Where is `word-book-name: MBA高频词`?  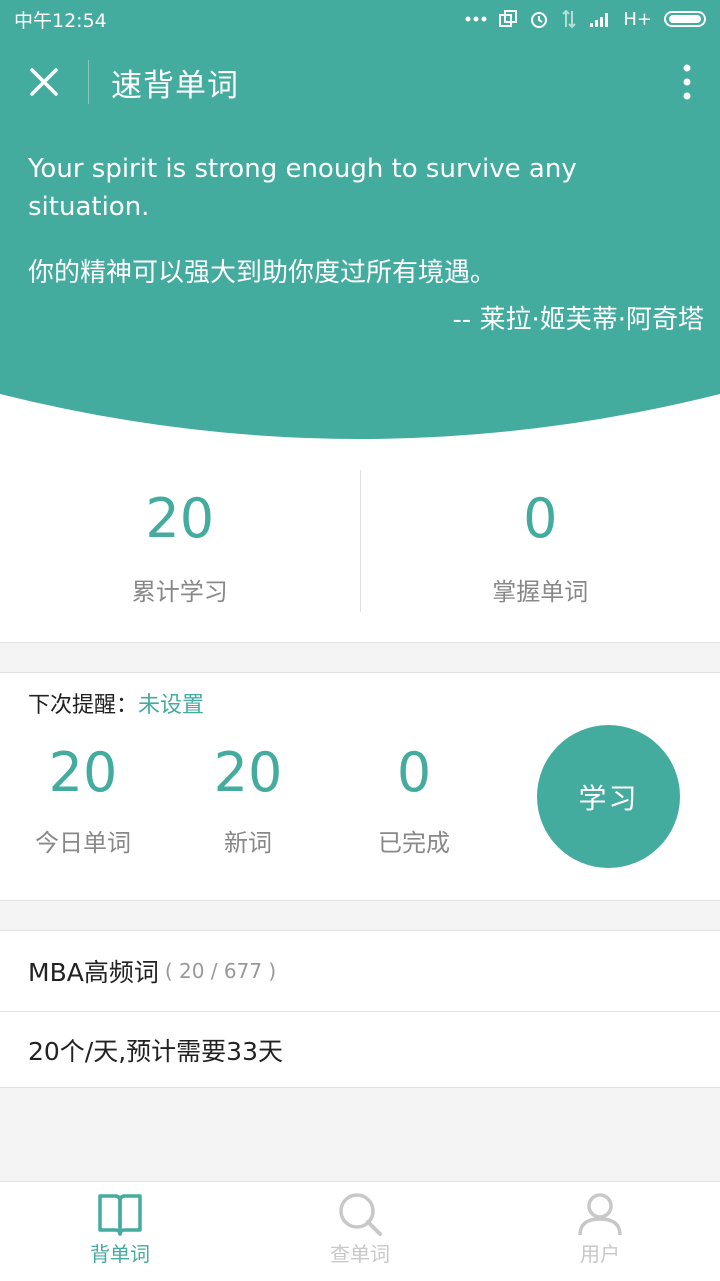 word-book-name: MBA高频词 is located at coordinates (93, 971).